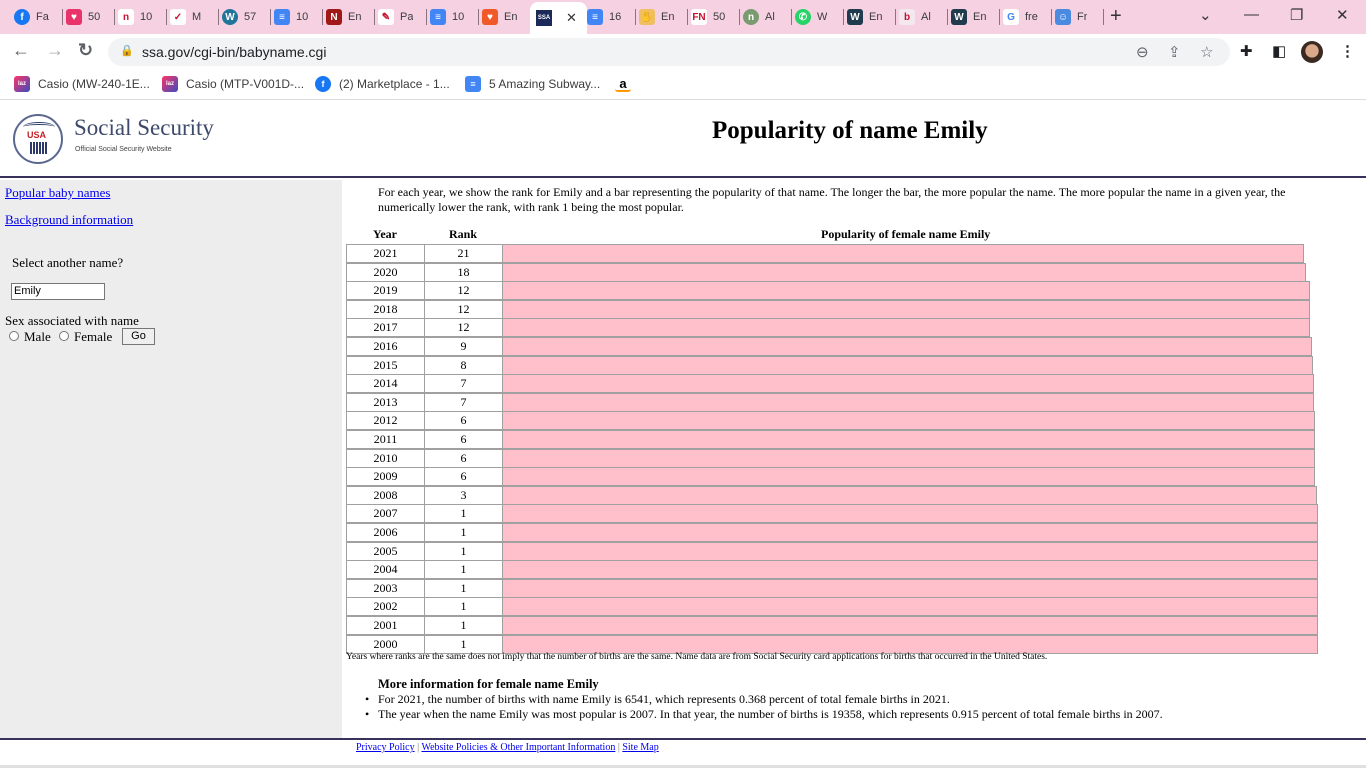 This screenshot has width=1366, height=768. What do you see at coordinates (138, 336) in the screenshot?
I see `go-button: Go` at bounding box center [138, 336].